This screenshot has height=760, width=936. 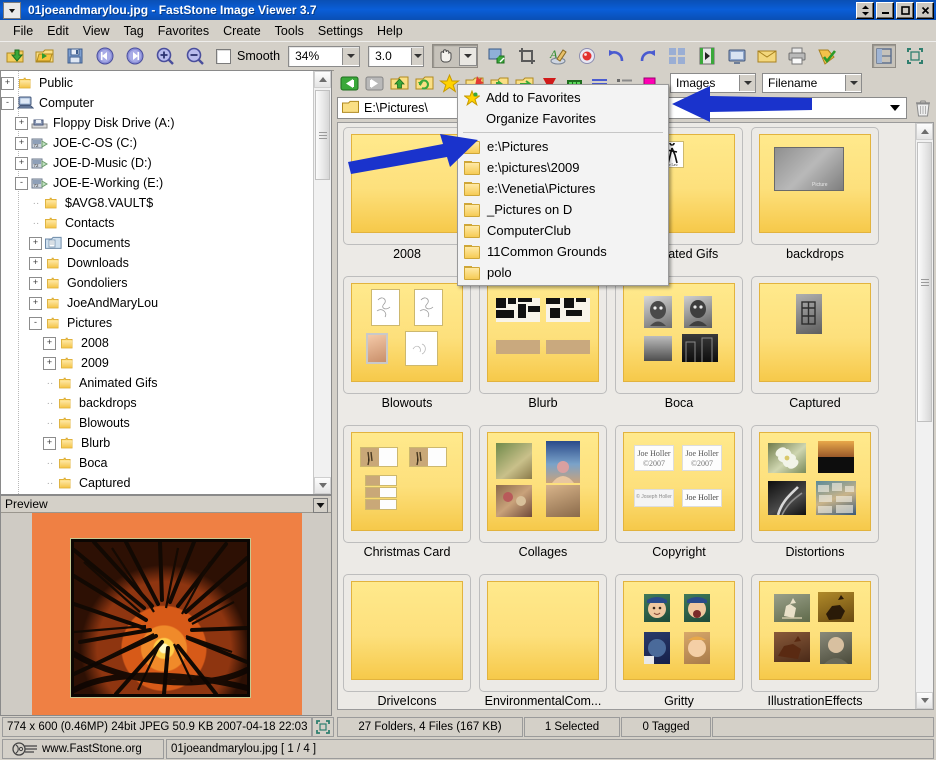 I want to click on hand-tool-group, so click(x=455, y=56).